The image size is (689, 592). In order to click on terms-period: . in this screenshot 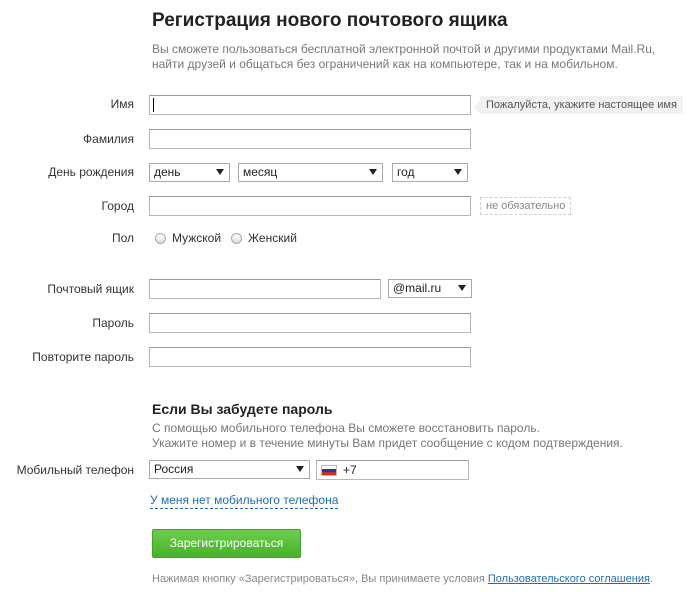, I will do `click(651, 579)`.